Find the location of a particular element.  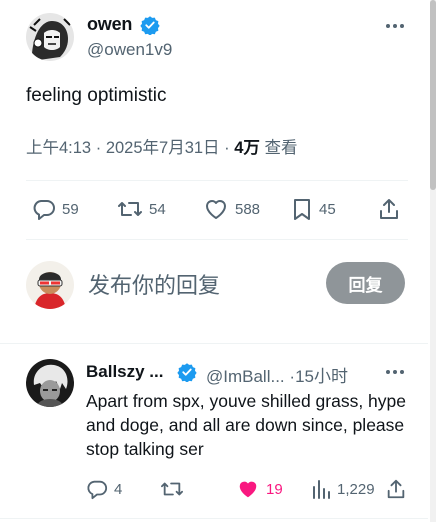

author-name: owen is located at coordinates (109, 24).